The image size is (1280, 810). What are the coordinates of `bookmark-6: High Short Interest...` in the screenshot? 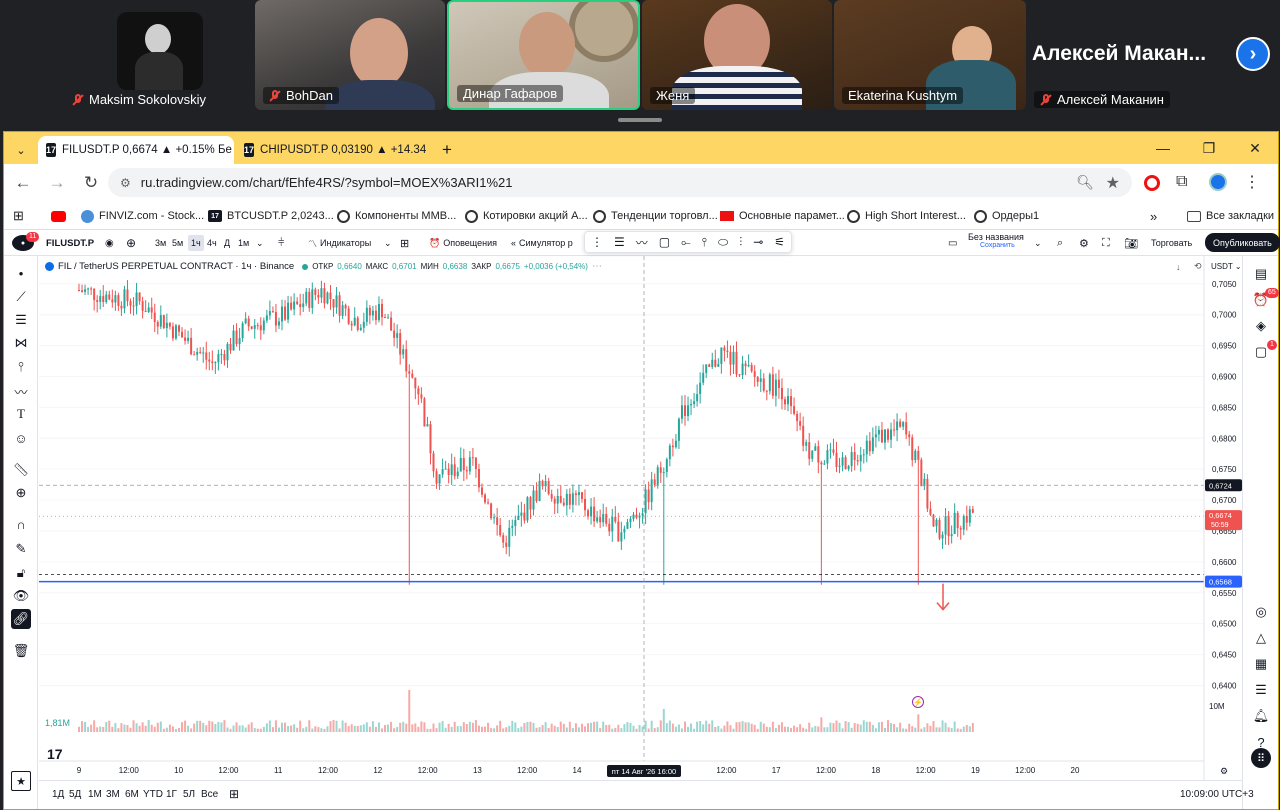 It's located at (906, 216).